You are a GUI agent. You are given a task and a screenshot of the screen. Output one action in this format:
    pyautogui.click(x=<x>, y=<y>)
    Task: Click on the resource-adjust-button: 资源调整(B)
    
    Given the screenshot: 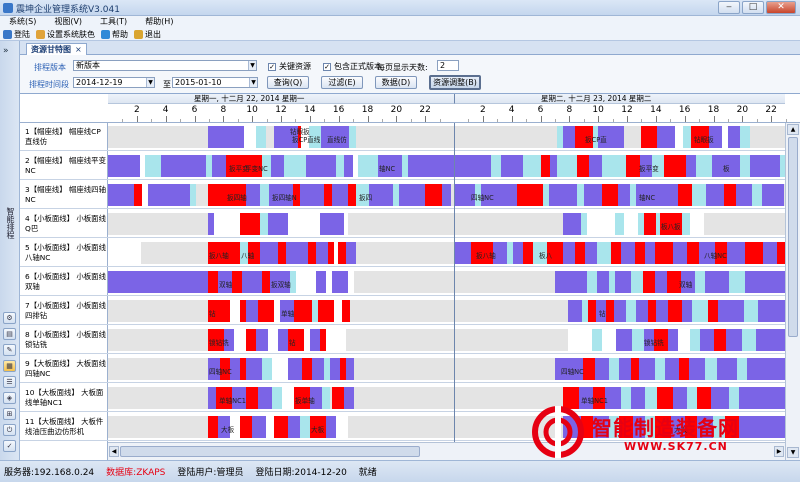 What is the action you would take?
    pyautogui.click(x=455, y=82)
    